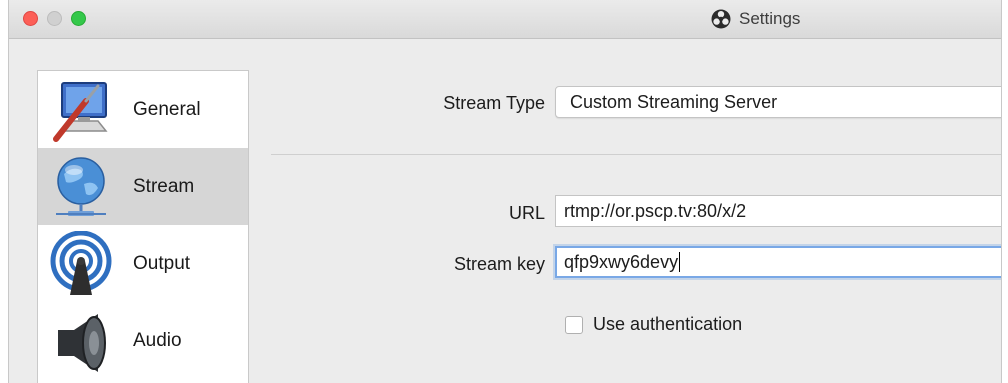  What do you see at coordinates (770, 18) in the screenshot?
I see `window-title-text: Settings` at bounding box center [770, 18].